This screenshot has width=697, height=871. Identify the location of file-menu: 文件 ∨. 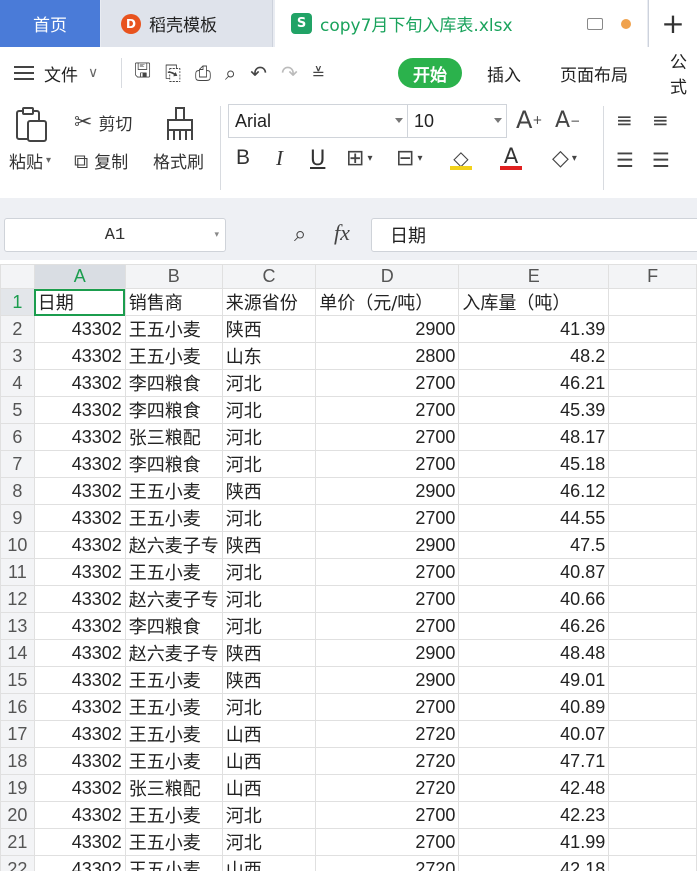
(56, 73).